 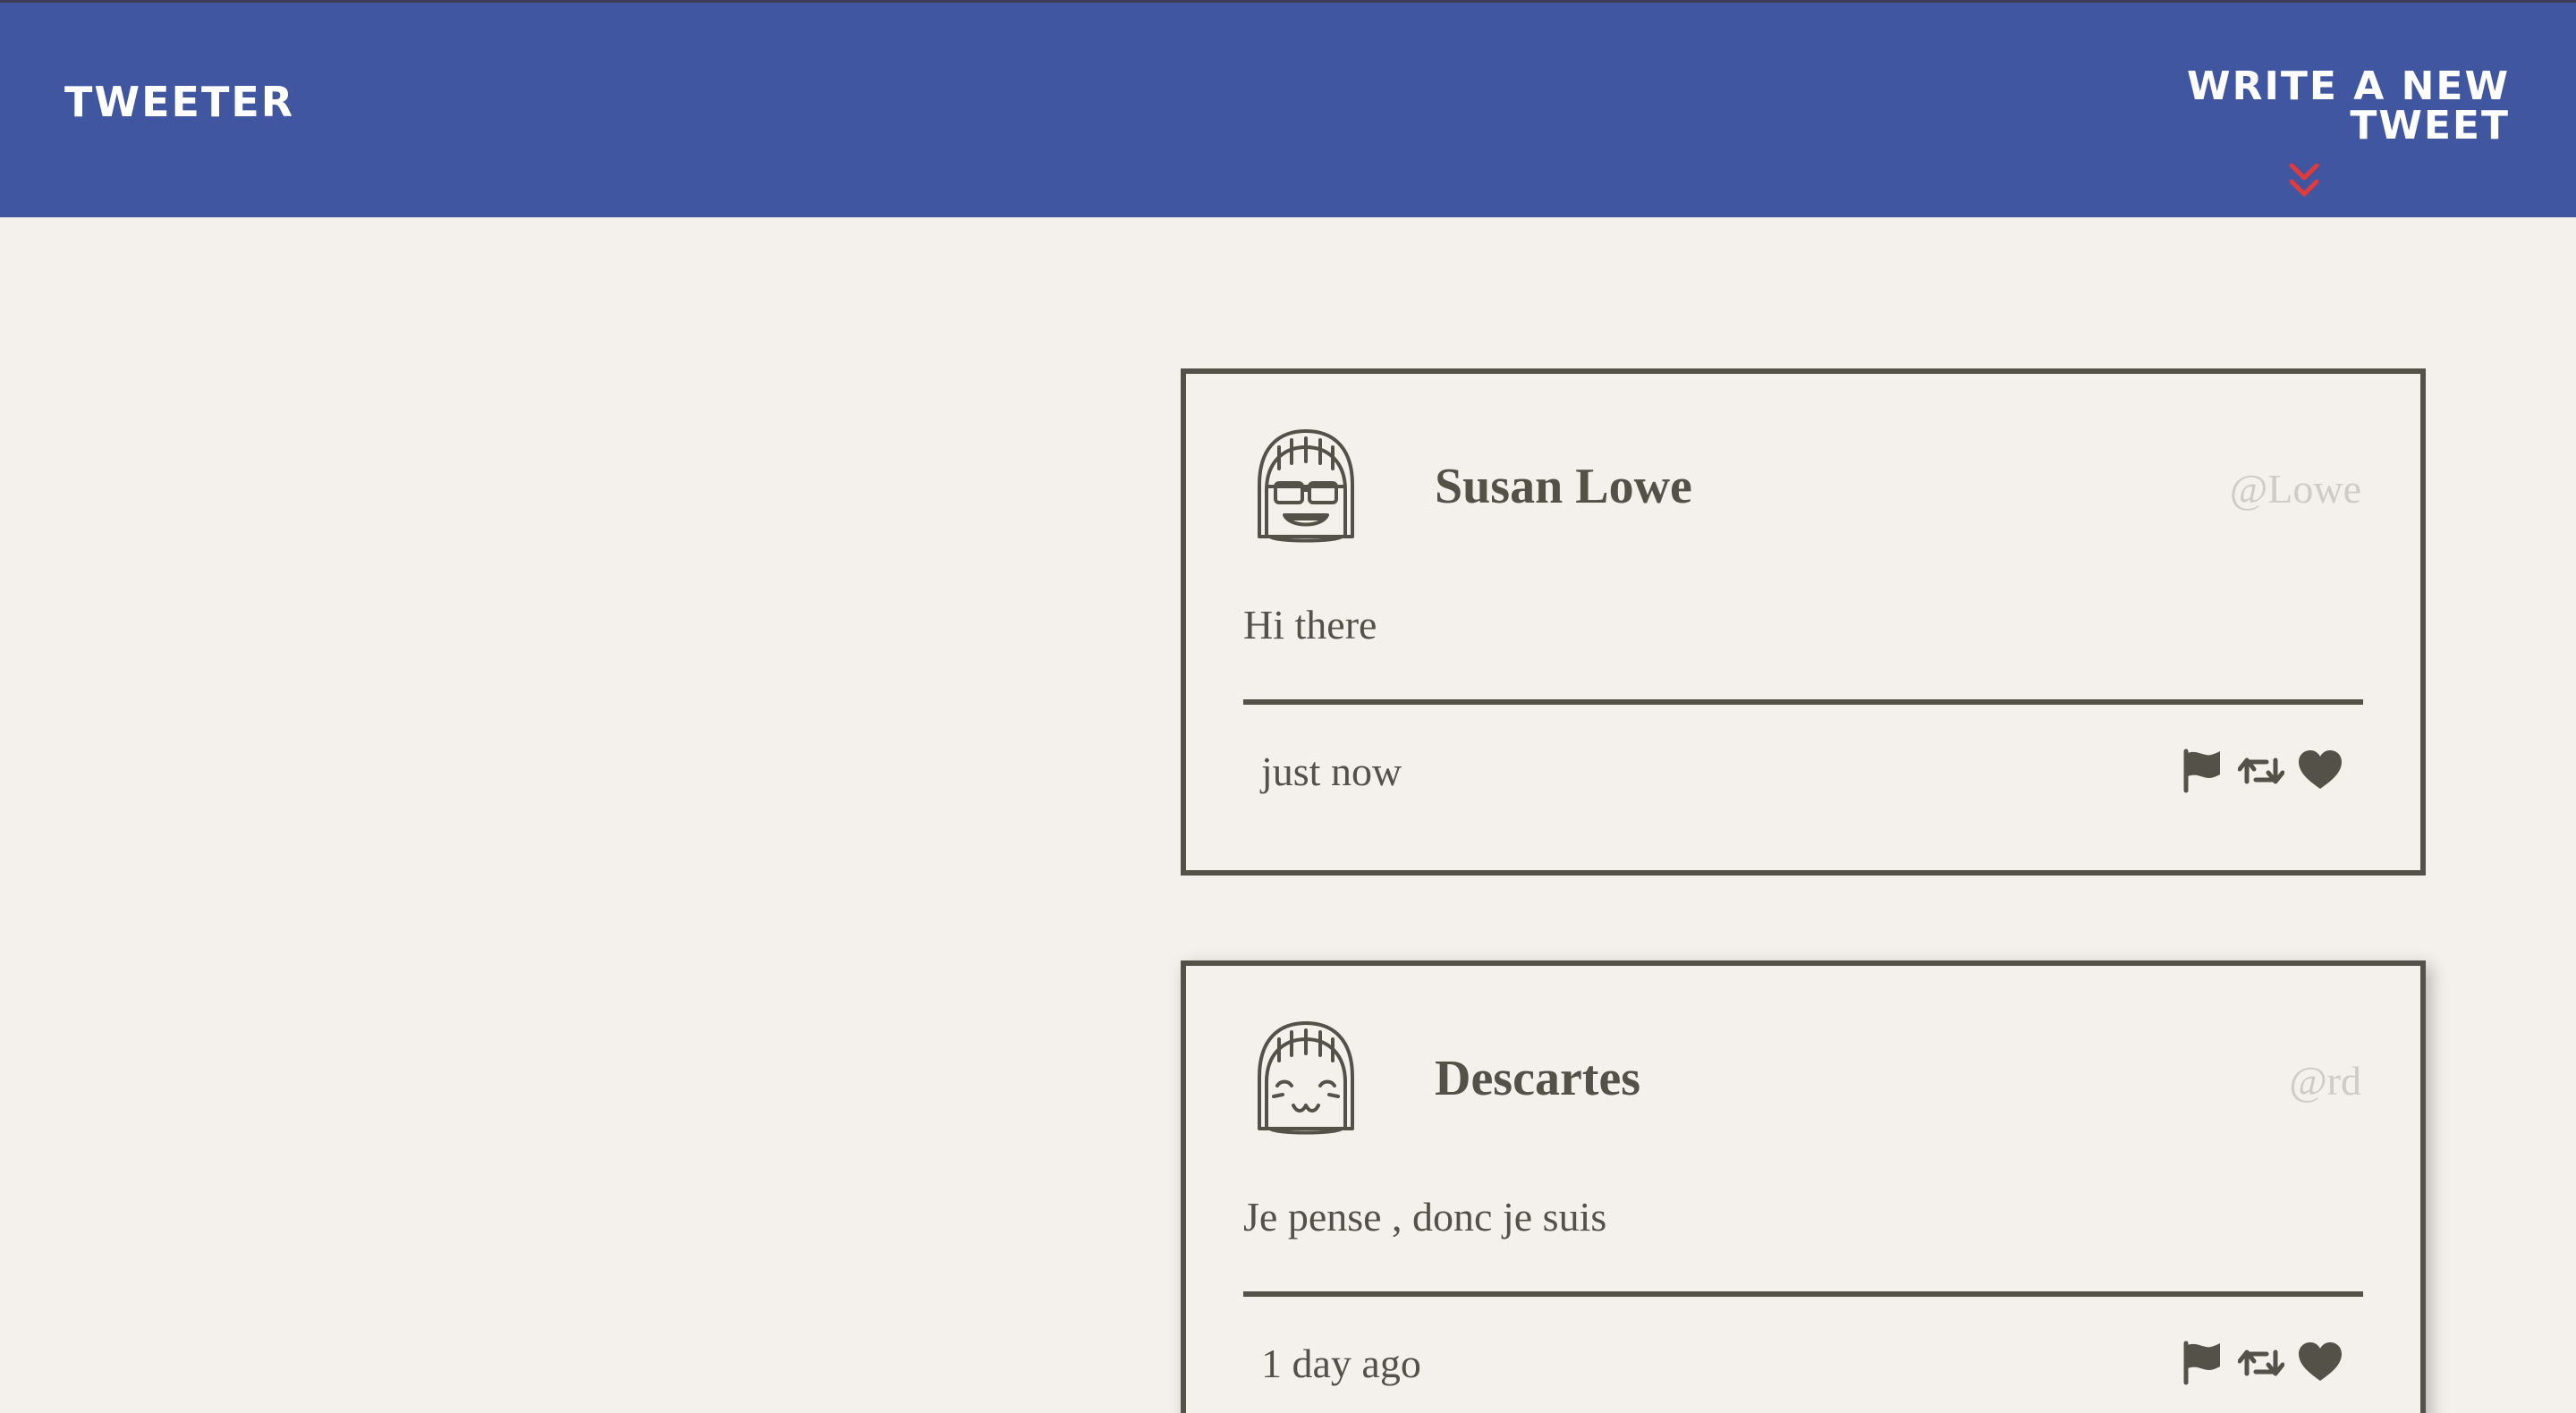 I want to click on tweet-timestamp: 1 day ago, so click(x=1341, y=1363).